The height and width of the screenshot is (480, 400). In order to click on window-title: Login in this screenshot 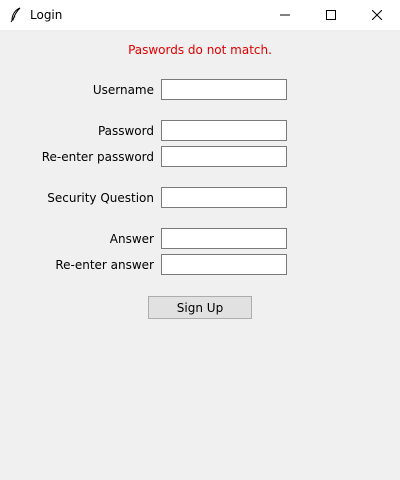, I will do `click(46, 15)`.